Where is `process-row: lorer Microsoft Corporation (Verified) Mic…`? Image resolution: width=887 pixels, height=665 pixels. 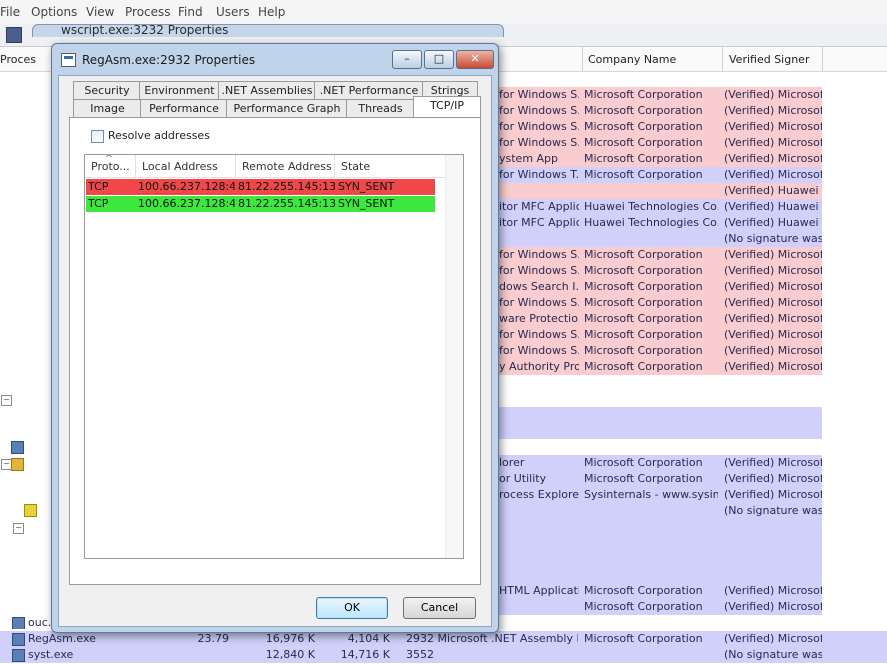 process-row: lorer Microsoft Corporation (Verified) Mic… is located at coordinates (659, 463).